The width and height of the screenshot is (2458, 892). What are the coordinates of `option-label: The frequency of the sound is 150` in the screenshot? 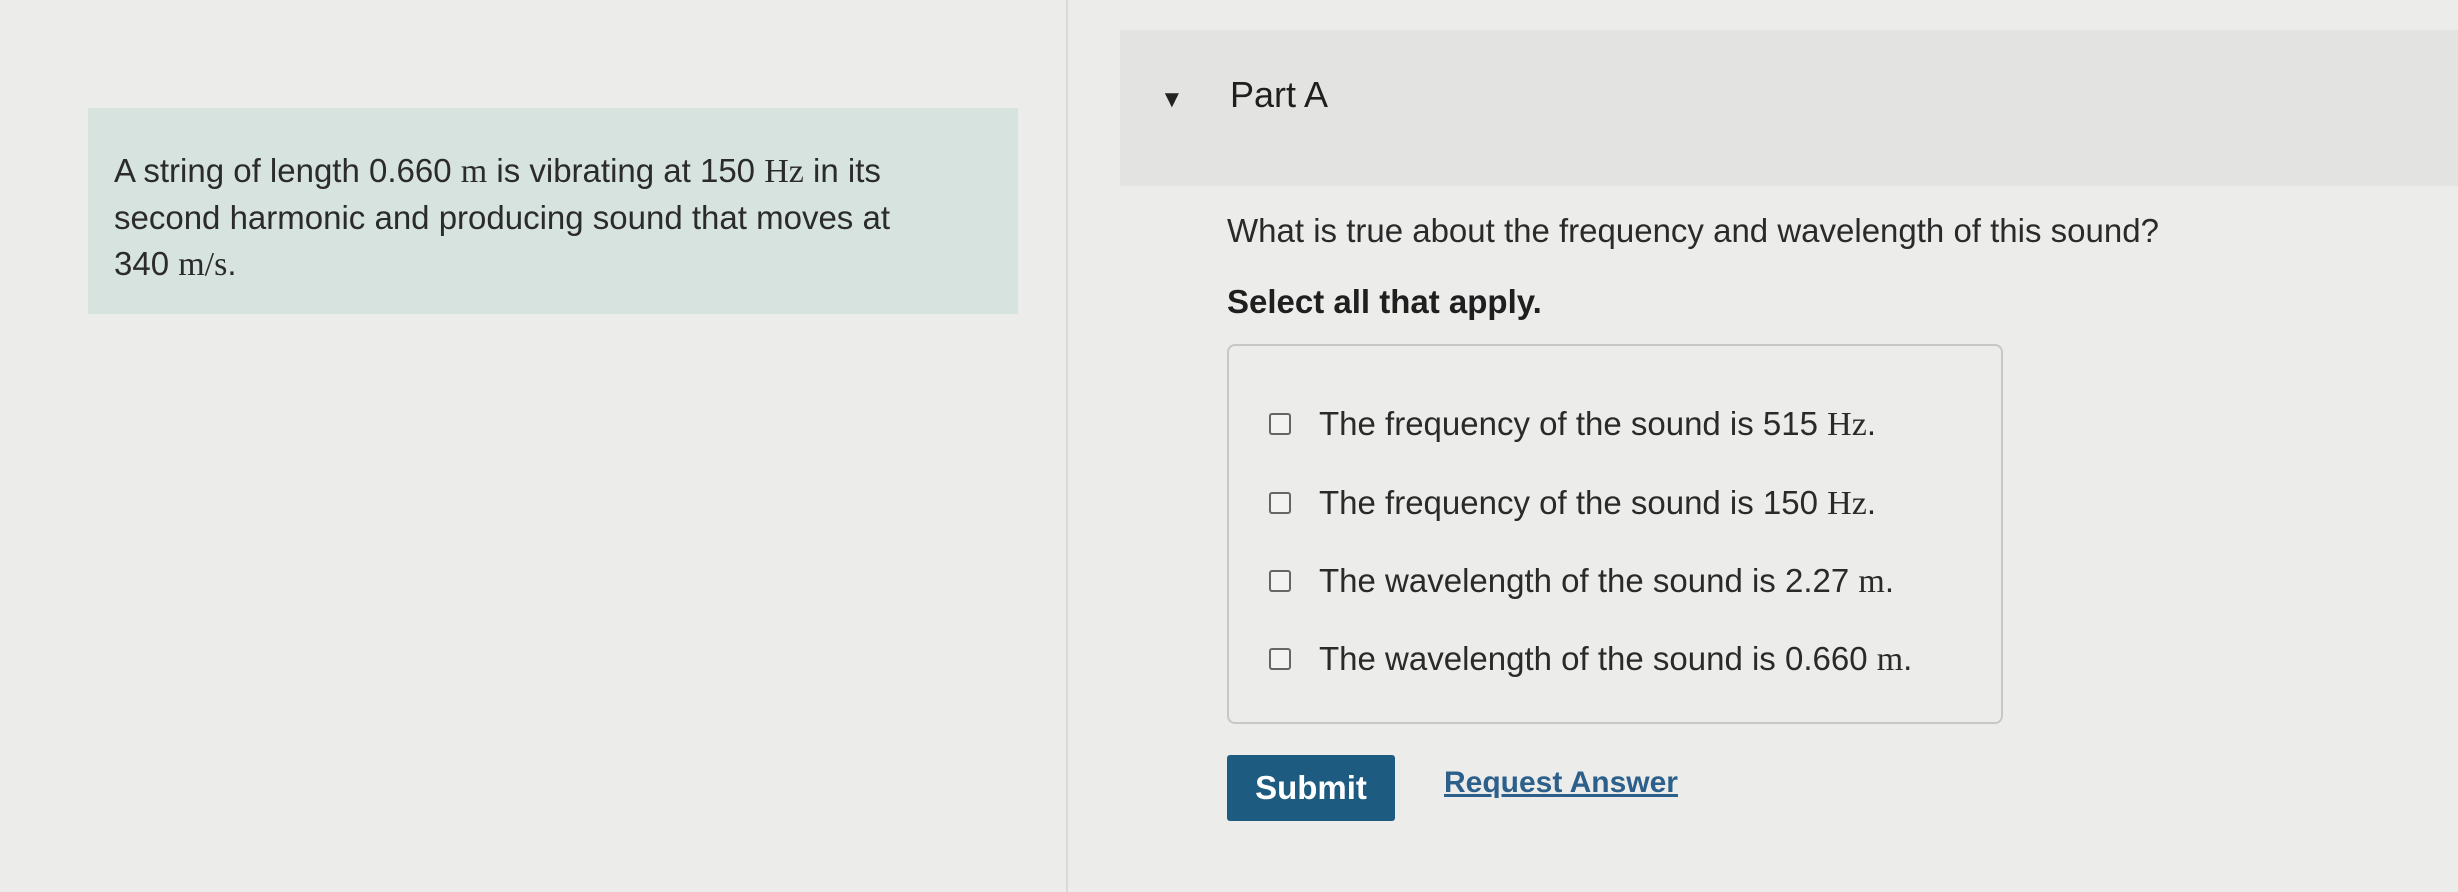 It's located at (1573, 502).